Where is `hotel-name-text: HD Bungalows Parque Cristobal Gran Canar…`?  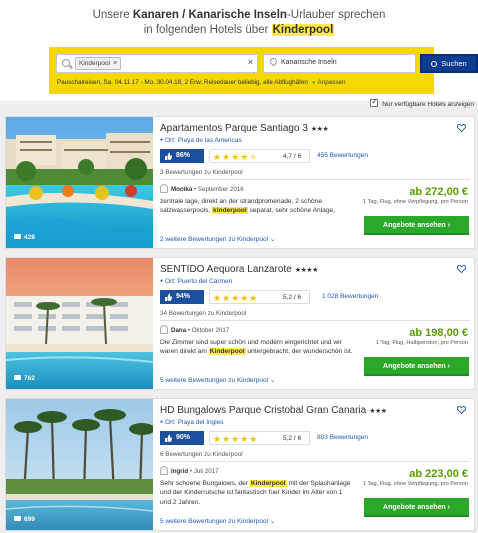 hotel-name-text: HD Bungalows Parque Cristobal Gran Canar… is located at coordinates (263, 410).